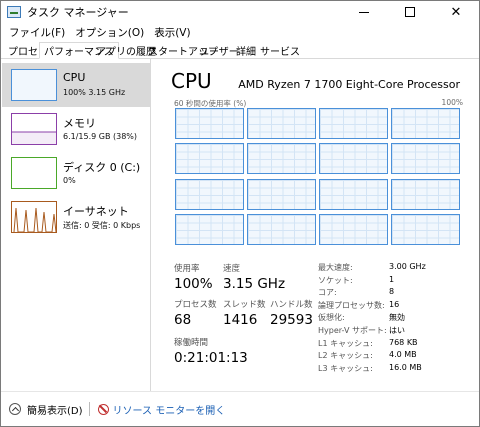 This screenshot has width=480, height=427. What do you see at coordinates (349, 84) in the screenshot?
I see `cpu-model-name: AMD Ryzen 7 1700 Eight-Core Processor` at bounding box center [349, 84].